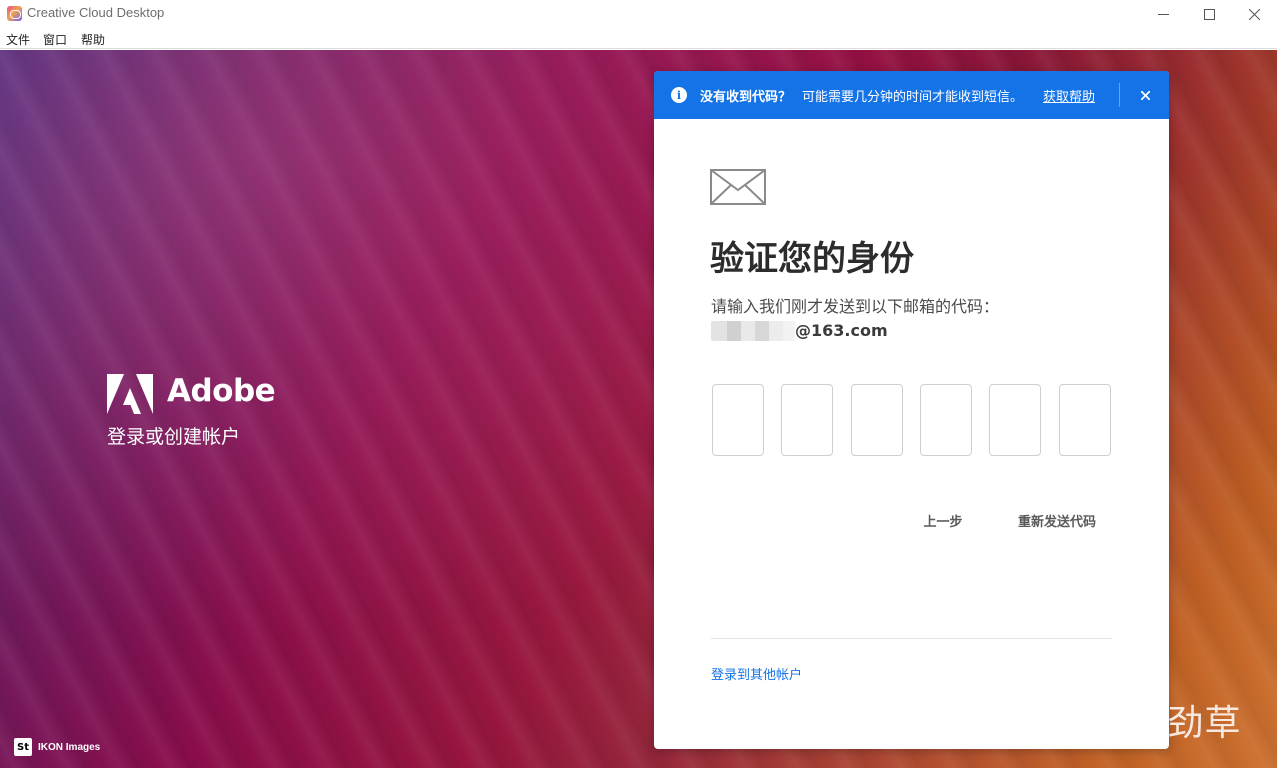 This screenshot has width=1277, height=768. I want to click on banner-bold-text: 没有收到代码？, so click(746, 97).